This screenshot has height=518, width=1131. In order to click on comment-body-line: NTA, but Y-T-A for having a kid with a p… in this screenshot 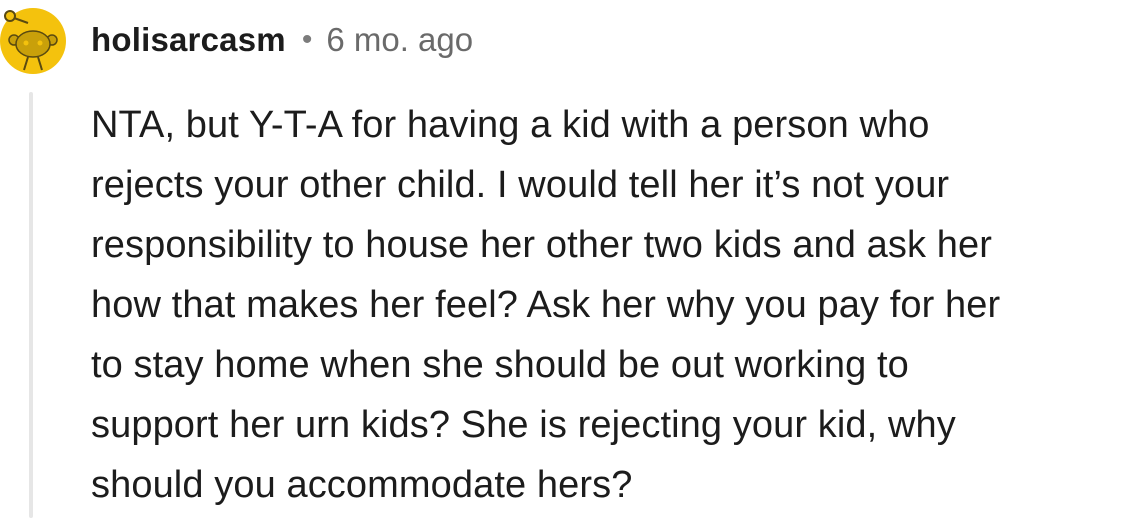, I will do `click(510, 125)`.